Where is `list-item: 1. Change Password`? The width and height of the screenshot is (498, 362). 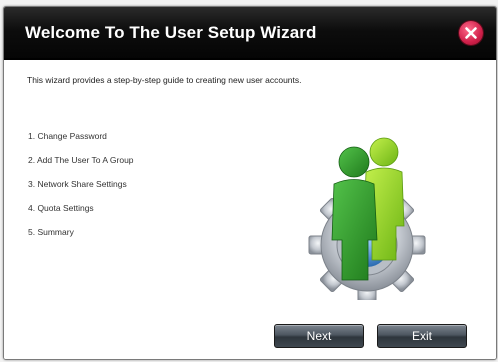 list-item: 1. Change Password is located at coordinates (67, 136).